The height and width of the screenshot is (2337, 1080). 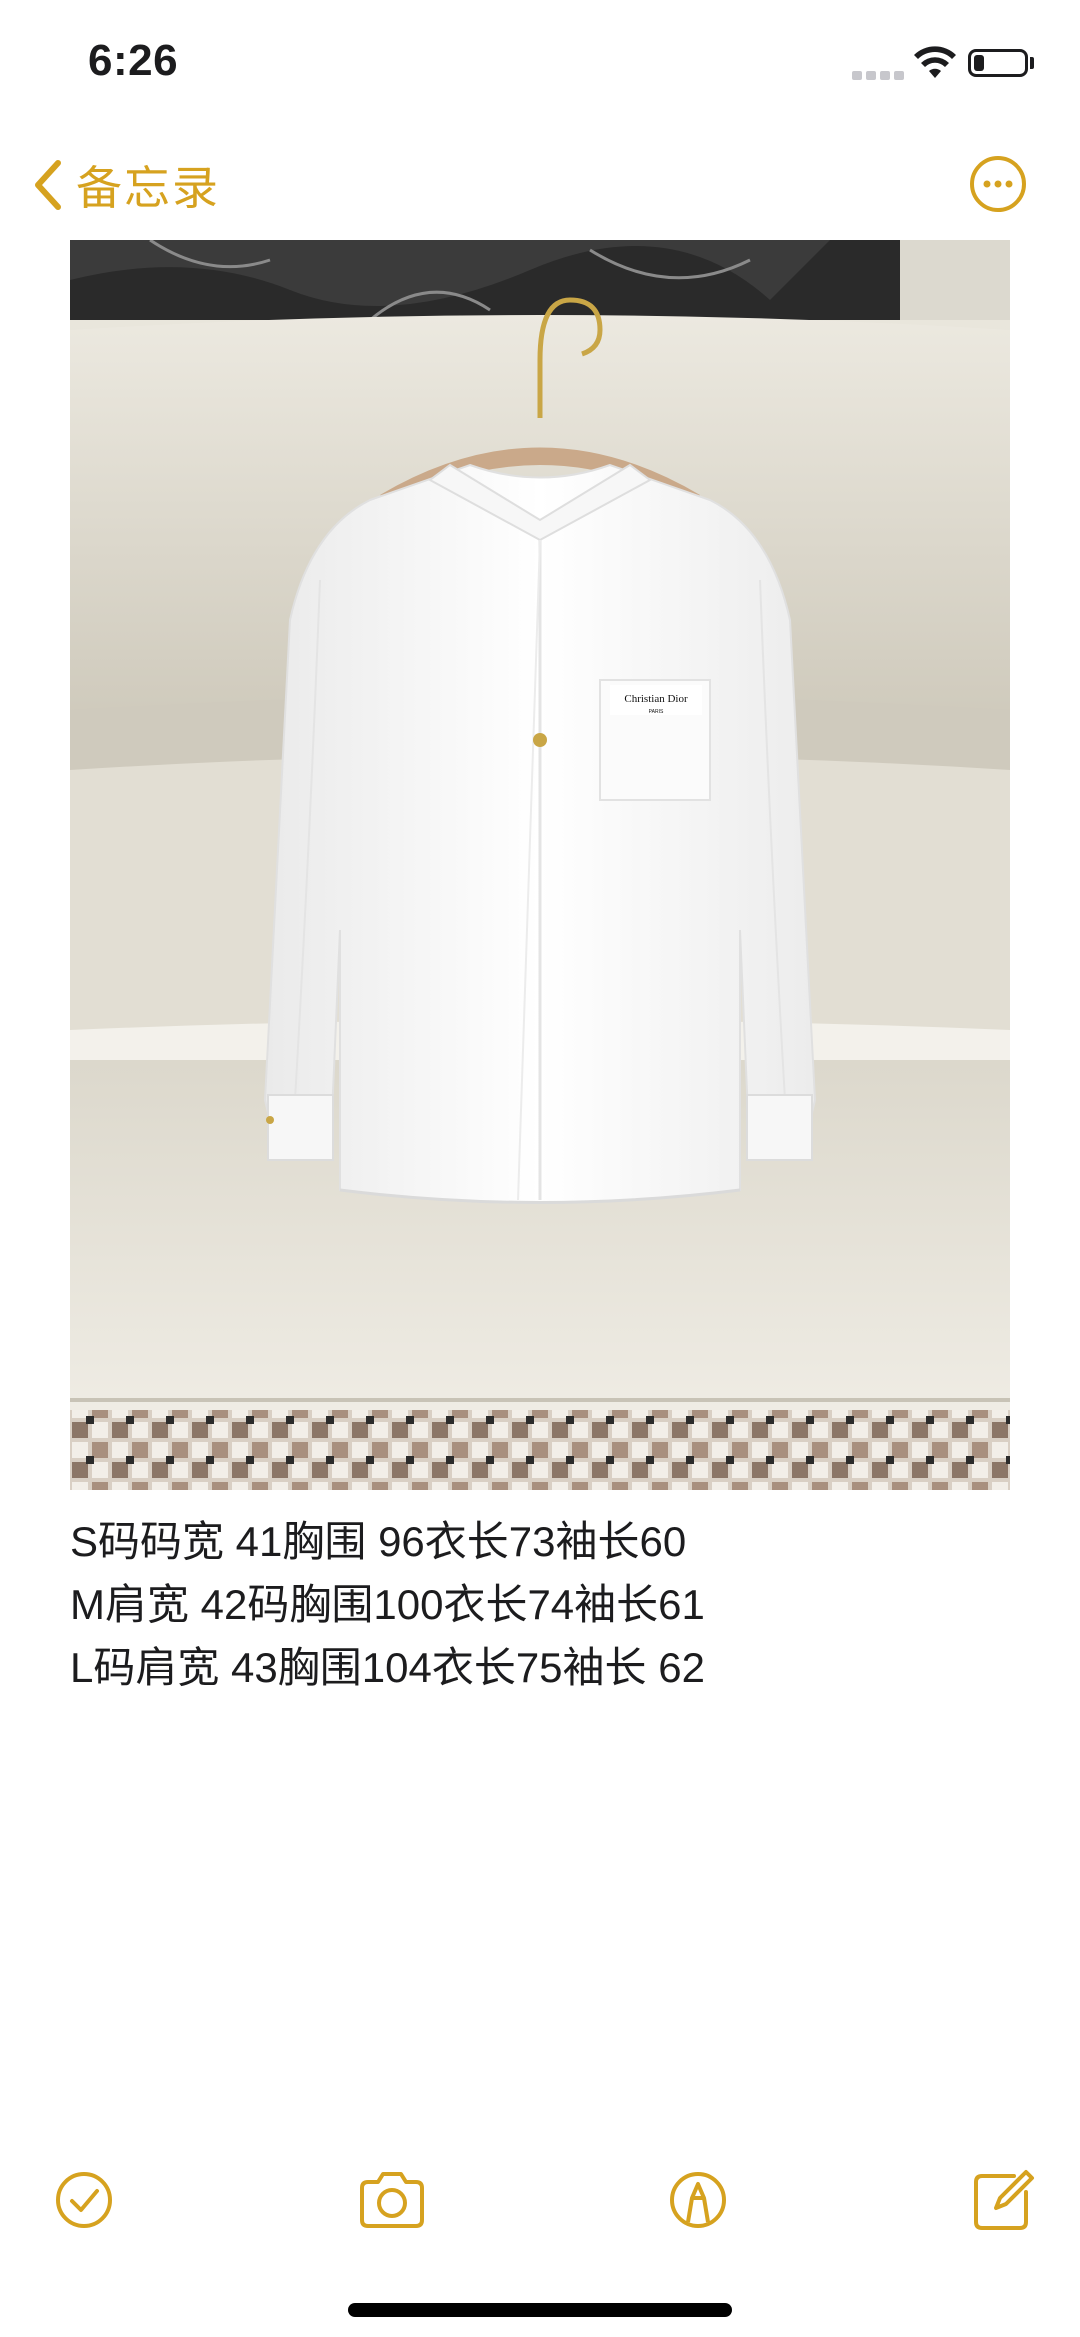 What do you see at coordinates (935, 62) in the screenshot?
I see `wifi-icon` at bounding box center [935, 62].